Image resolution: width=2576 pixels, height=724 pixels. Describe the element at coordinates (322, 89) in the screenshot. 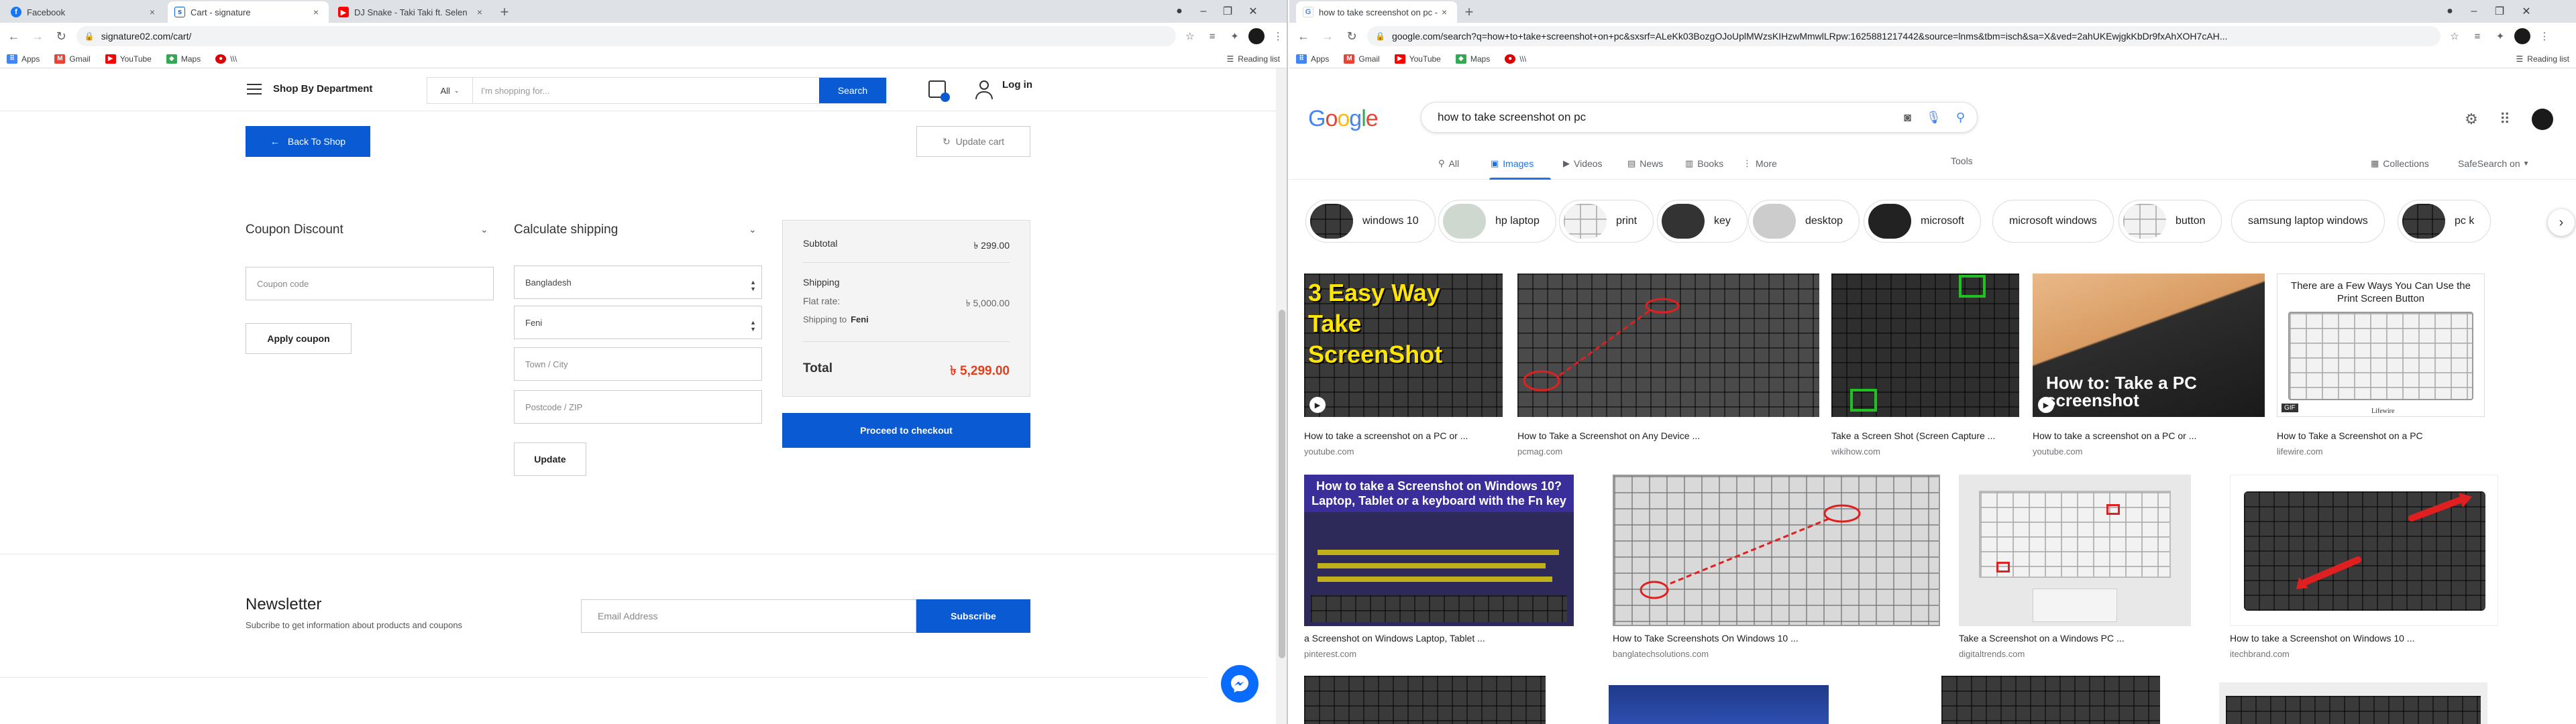

I see `shop-by-department: Shop By Department` at that location.